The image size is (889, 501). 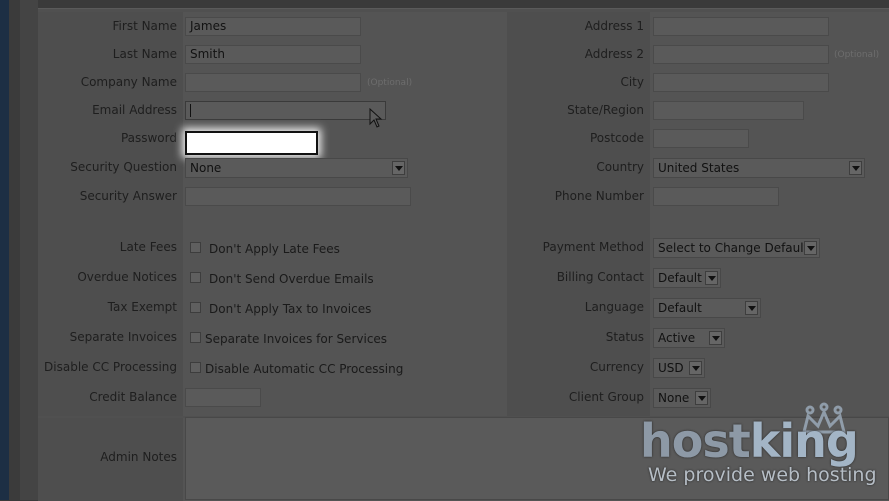 I want to click on address2-input, so click(x=741, y=54).